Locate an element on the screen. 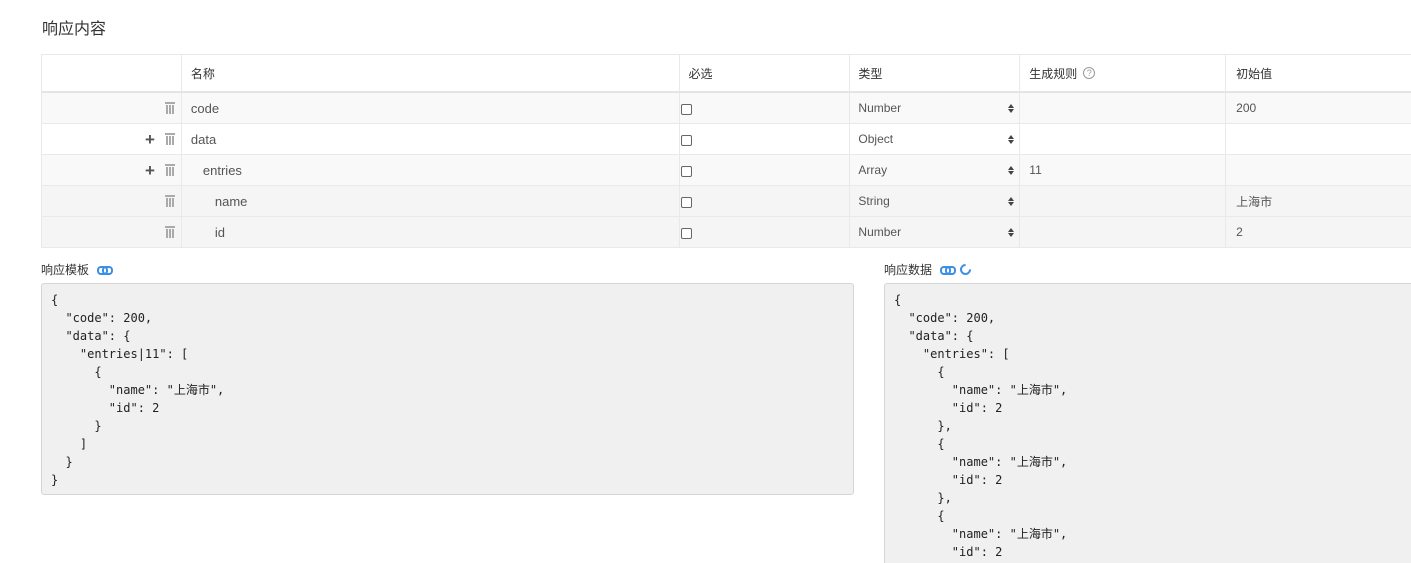 The height and width of the screenshot is (563, 1411). initial-value-input: 2 is located at coordinates (1318, 232).